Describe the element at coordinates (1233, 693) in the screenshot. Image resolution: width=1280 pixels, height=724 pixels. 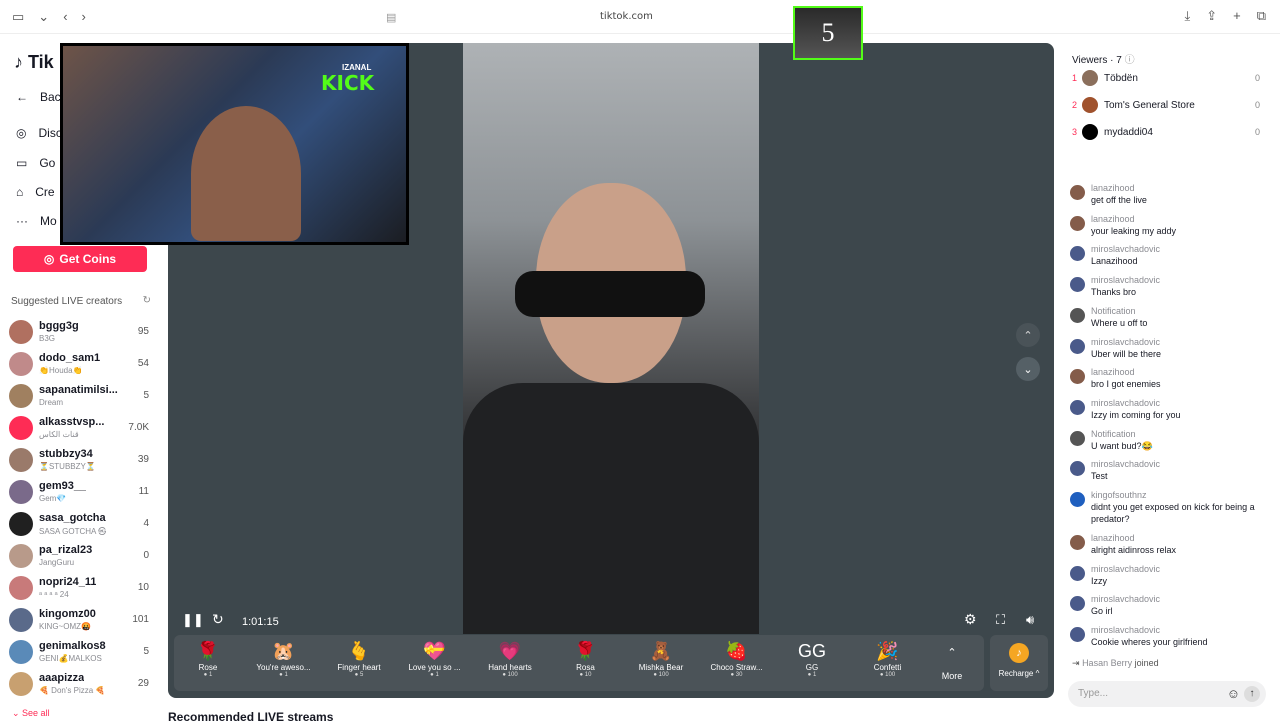
I see `emoji-icon: ☺` at that location.